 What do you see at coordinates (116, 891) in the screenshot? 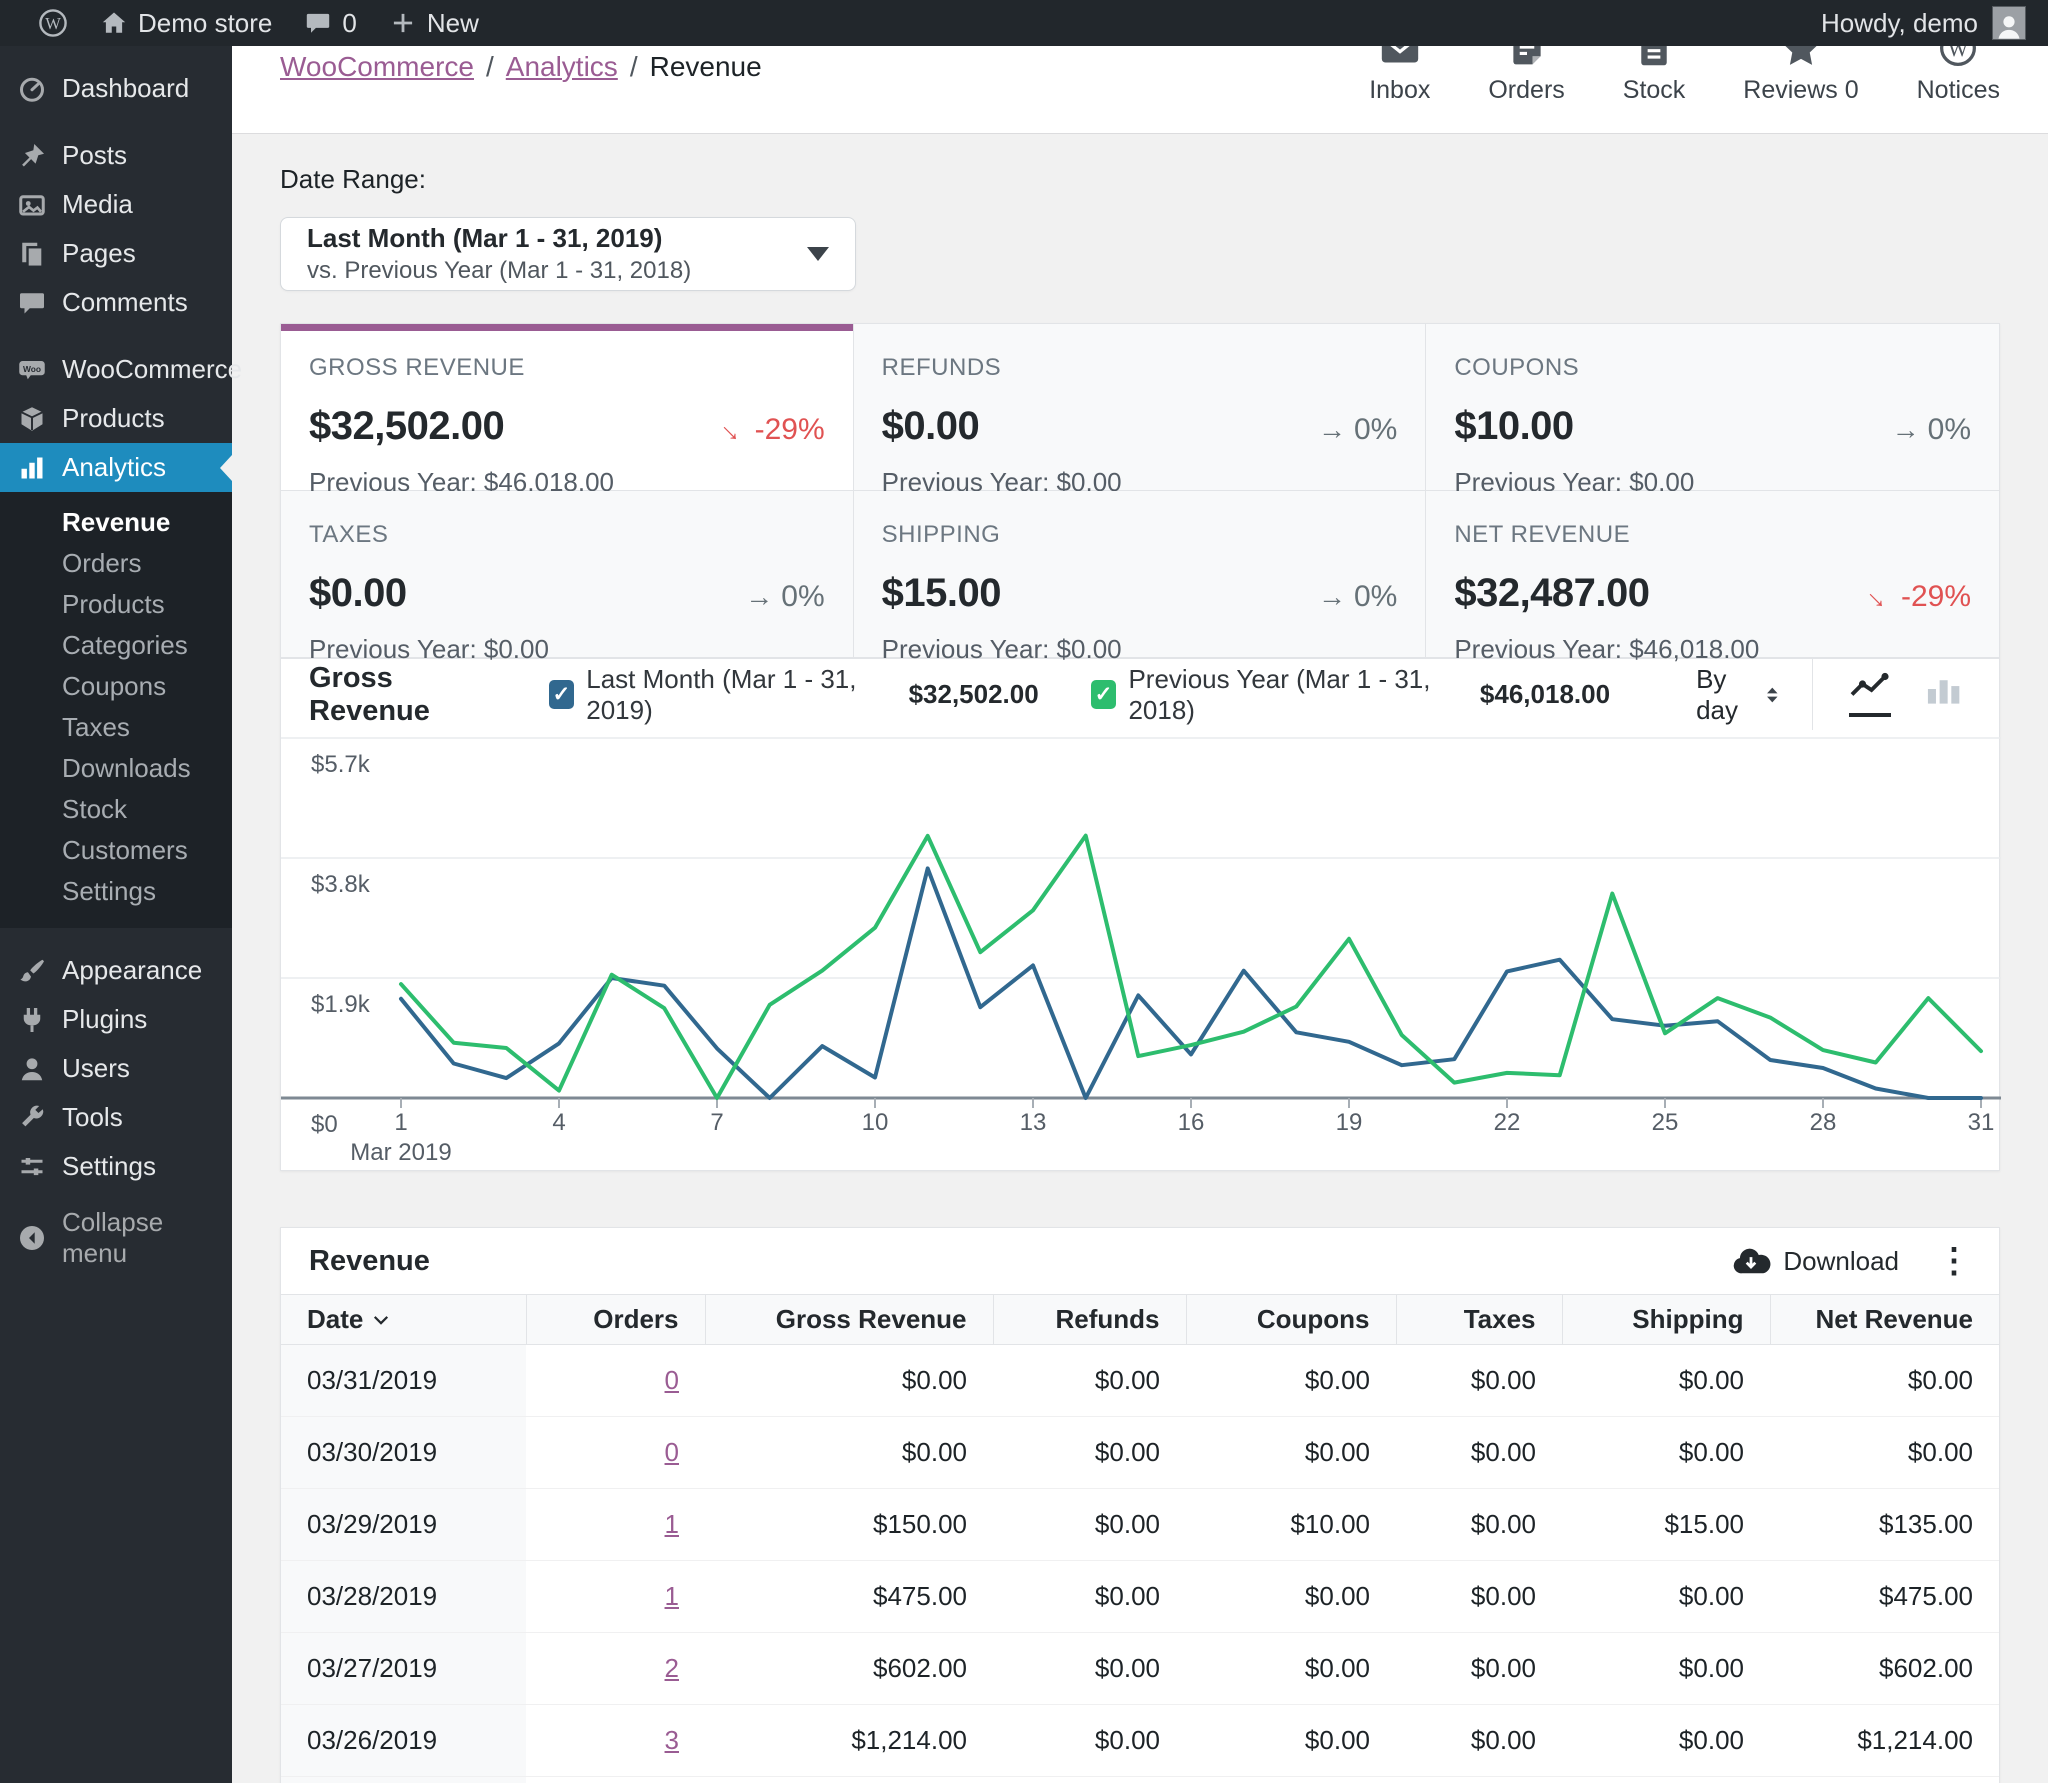
I see `submenu-item-settings: Settings` at bounding box center [116, 891].